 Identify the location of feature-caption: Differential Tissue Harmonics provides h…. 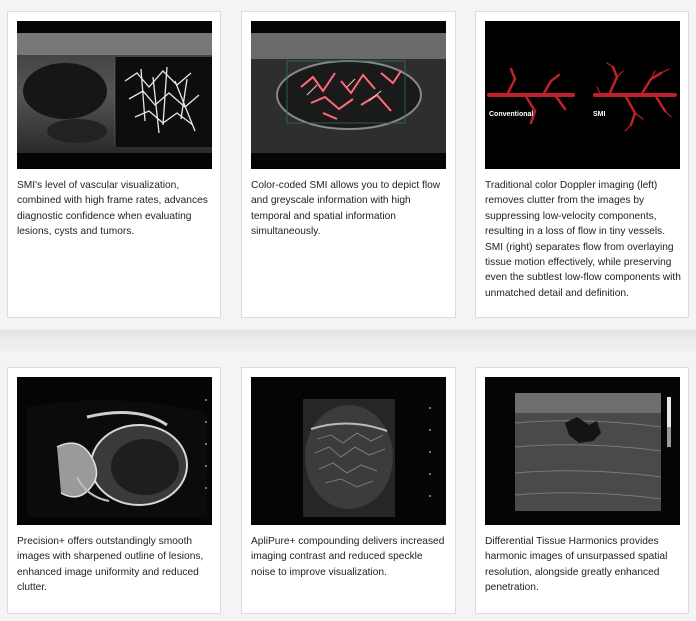
(576, 565).